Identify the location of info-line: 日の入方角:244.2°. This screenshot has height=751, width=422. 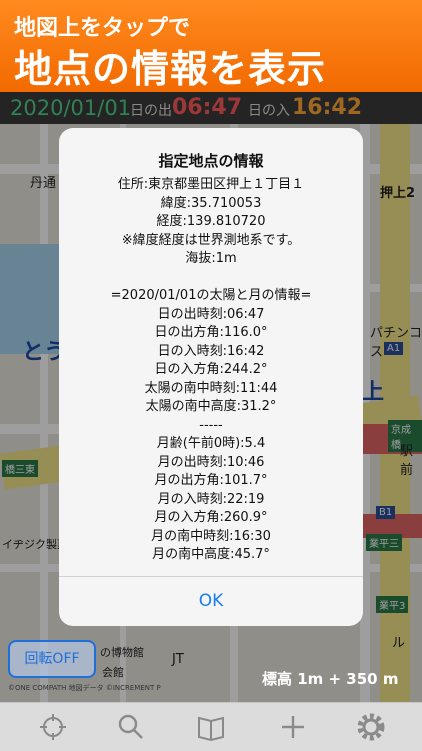
(211, 369).